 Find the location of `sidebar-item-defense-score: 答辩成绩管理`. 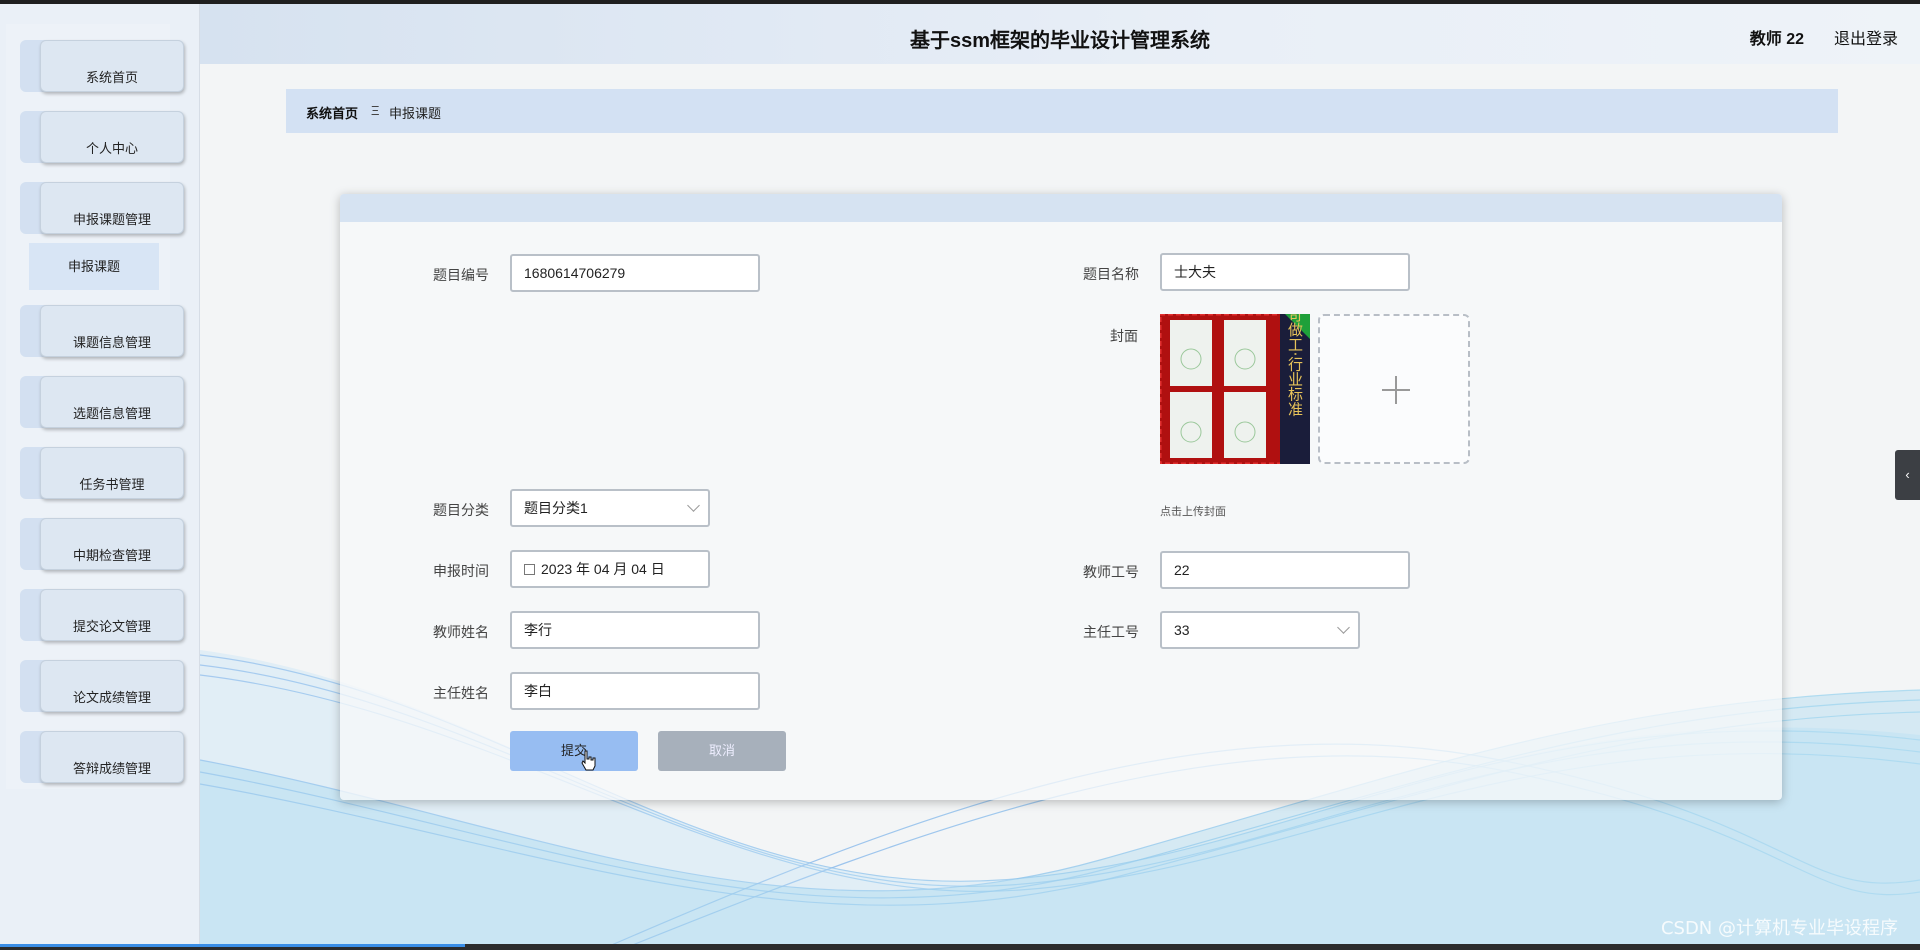

sidebar-item-defense-score: 答辩成绩管理 is located at coordinates (102, 757).